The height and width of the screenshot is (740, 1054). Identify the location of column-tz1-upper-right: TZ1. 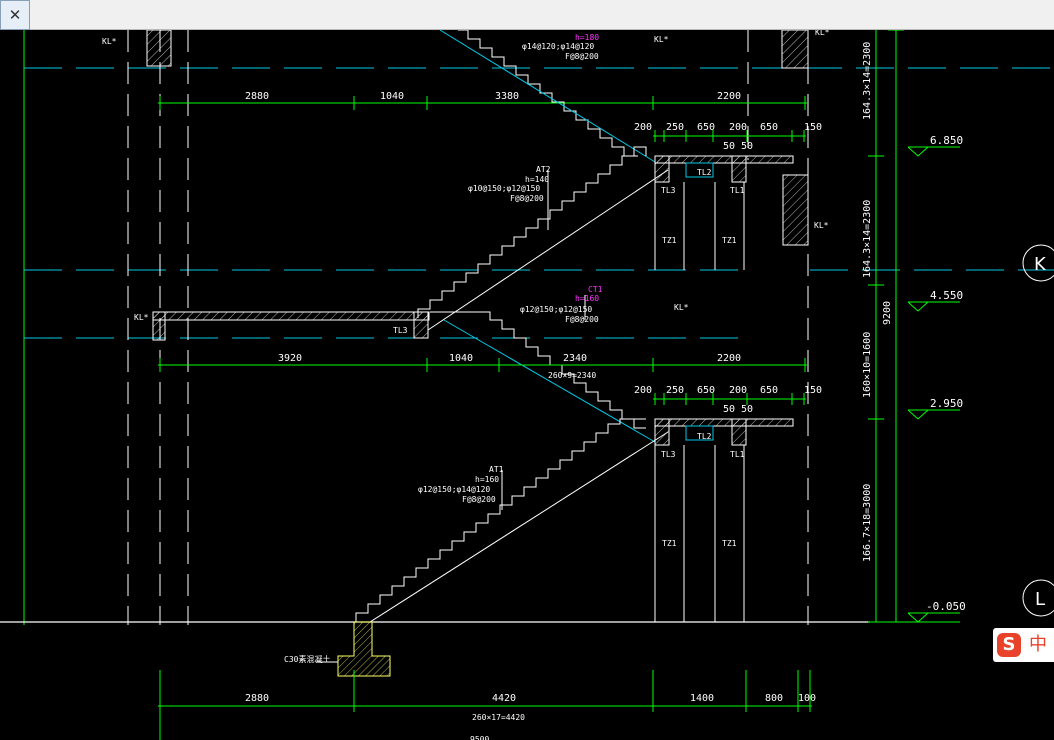
(729, 240).